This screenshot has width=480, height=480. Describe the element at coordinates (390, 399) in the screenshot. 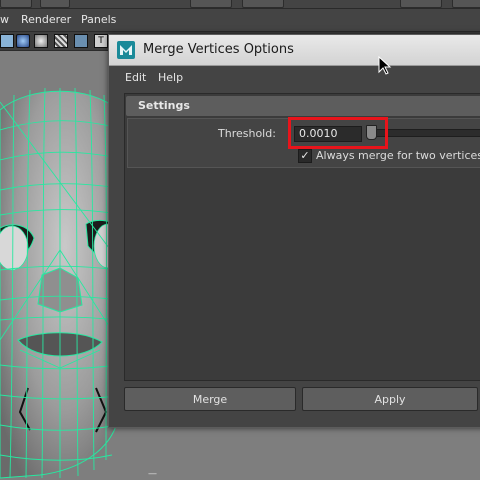

I see `apply-button: Apply` at that location.